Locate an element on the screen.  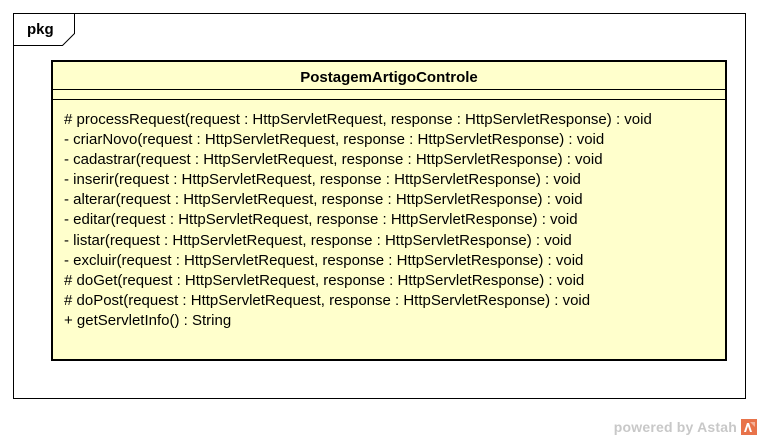
powered-by-text: powered by Astah is located at coordinates (675, 427).